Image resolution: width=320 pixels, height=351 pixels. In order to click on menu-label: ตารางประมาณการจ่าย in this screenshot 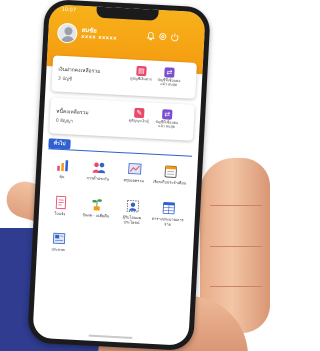, I will do `click(167, 221)`.